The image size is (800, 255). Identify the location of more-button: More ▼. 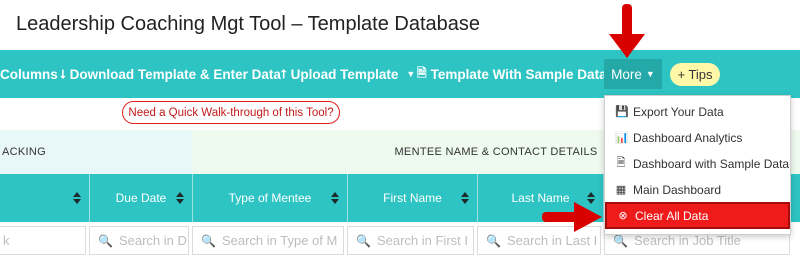
(633, 74).